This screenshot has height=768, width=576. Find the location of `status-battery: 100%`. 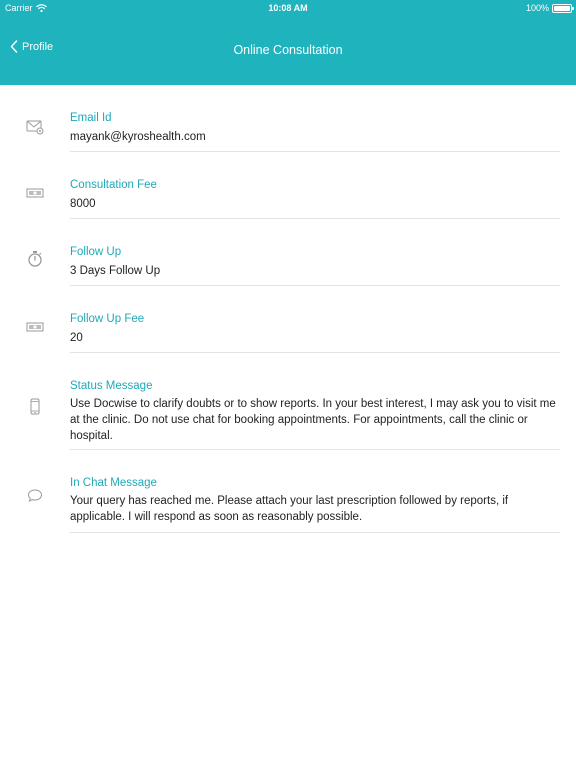

status-battery: 100% is located at coordinates (549, 8).